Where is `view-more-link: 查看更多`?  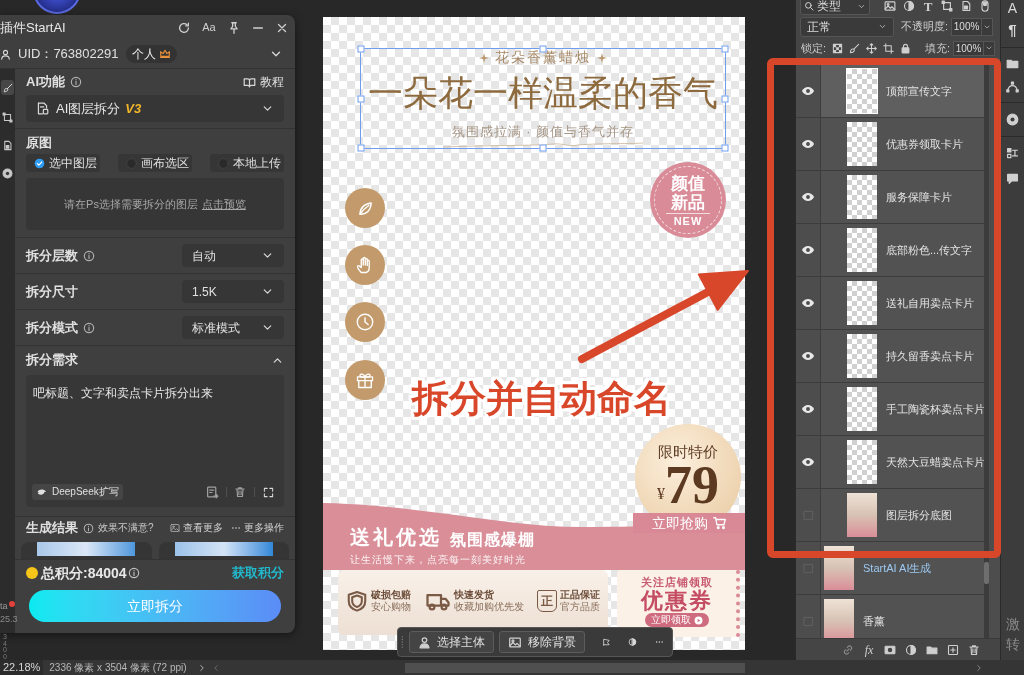
view-more-link: 查看更多 is located at coordinates (196, 528).